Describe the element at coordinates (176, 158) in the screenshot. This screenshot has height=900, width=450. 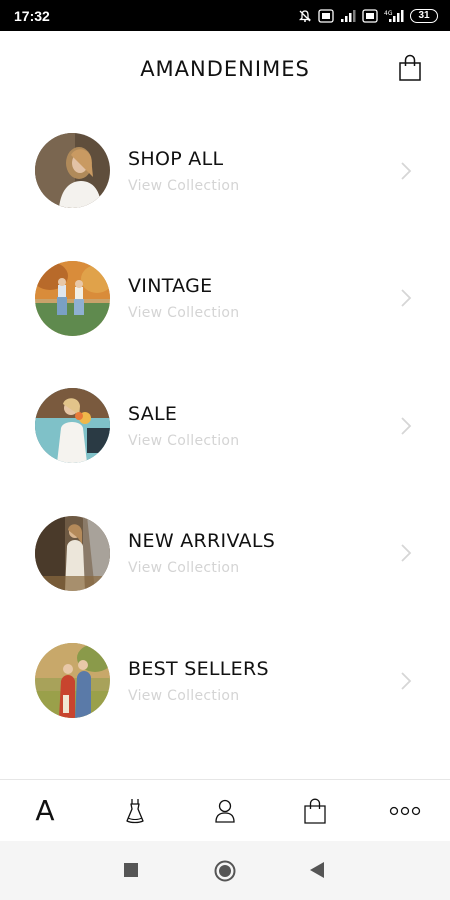
I see `collection-title: SHOP ALL` at that location.